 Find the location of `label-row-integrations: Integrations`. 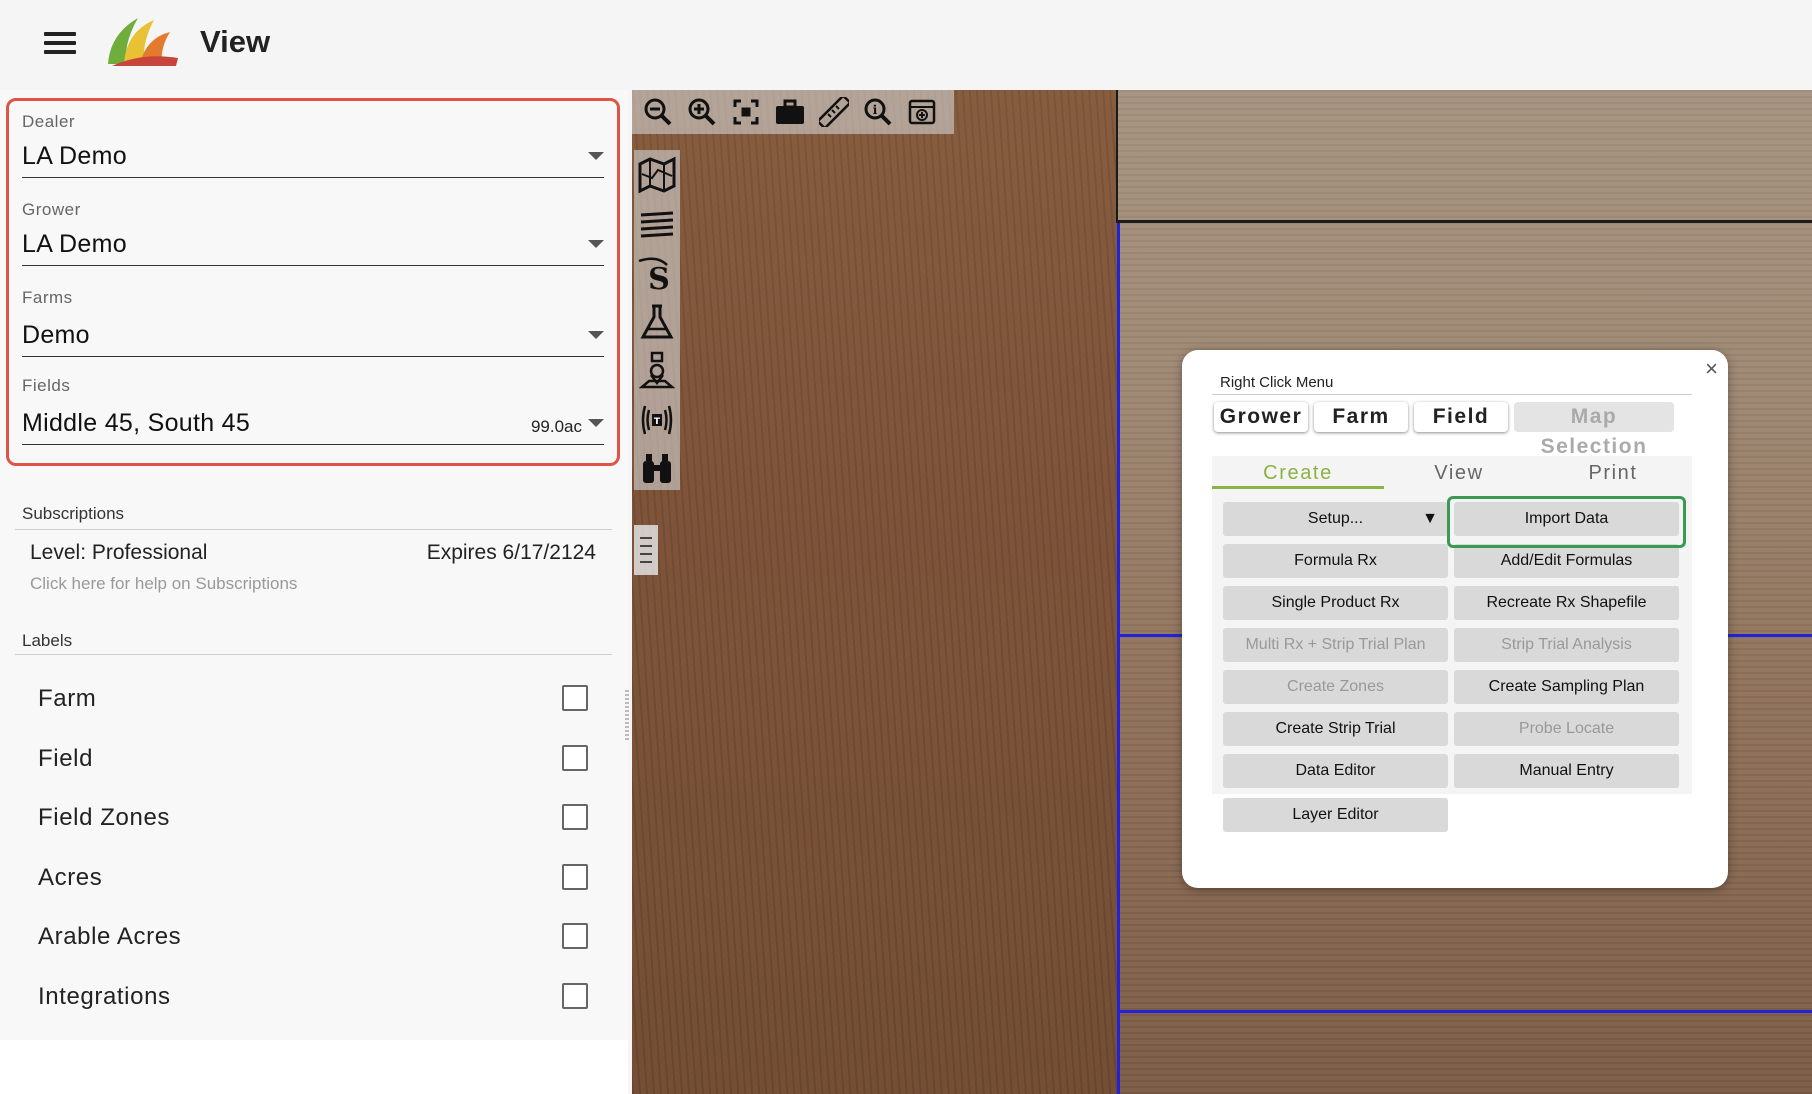

label-row-integrations: Integrations is located at coordinates (313, 997).